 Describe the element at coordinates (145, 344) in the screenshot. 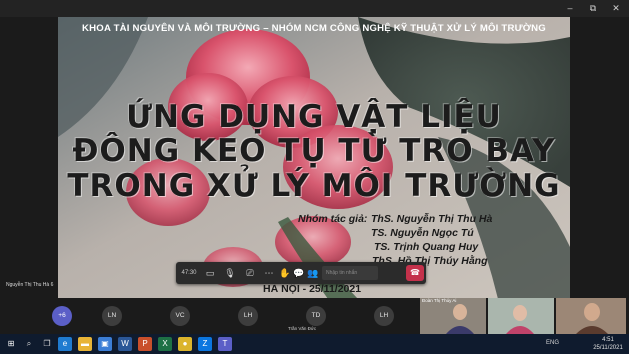

I see `powerpoint-icon: P` at that location.